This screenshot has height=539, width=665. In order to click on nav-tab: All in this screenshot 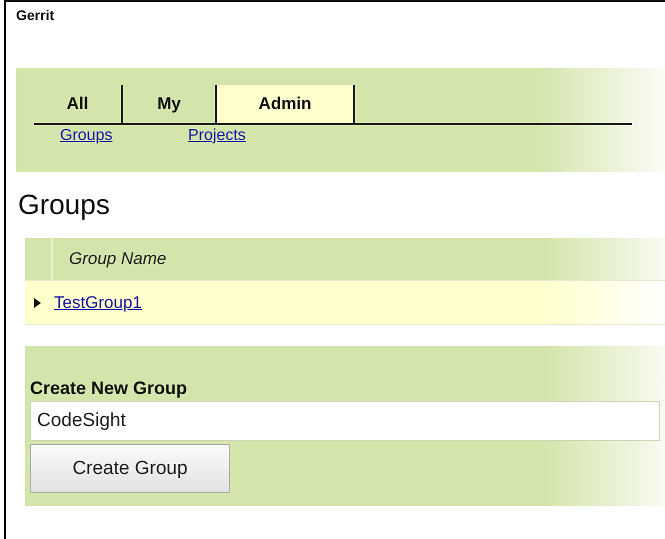, I will do `click(78, 104)`.